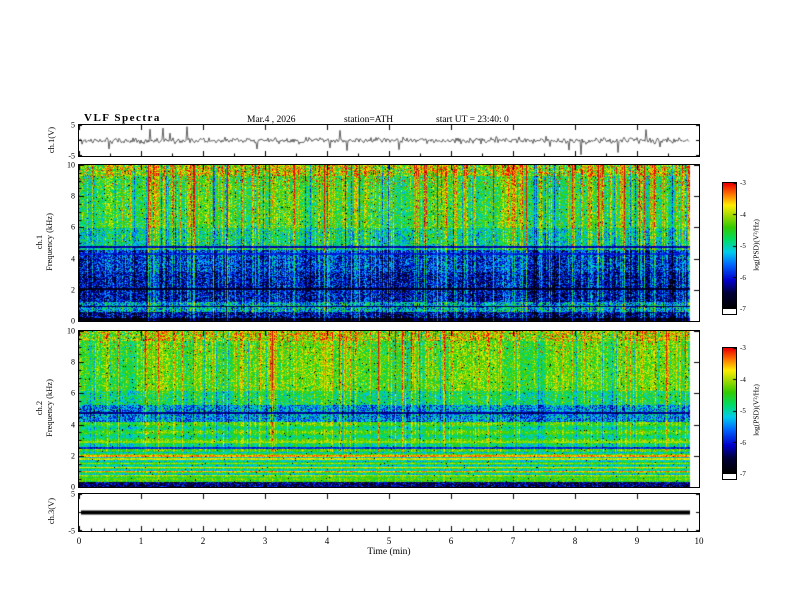  Describe the element at coordinates (51, 511) in the screenshot. I see `ch3-wave-ylabel: ch.3(V)` at that location.